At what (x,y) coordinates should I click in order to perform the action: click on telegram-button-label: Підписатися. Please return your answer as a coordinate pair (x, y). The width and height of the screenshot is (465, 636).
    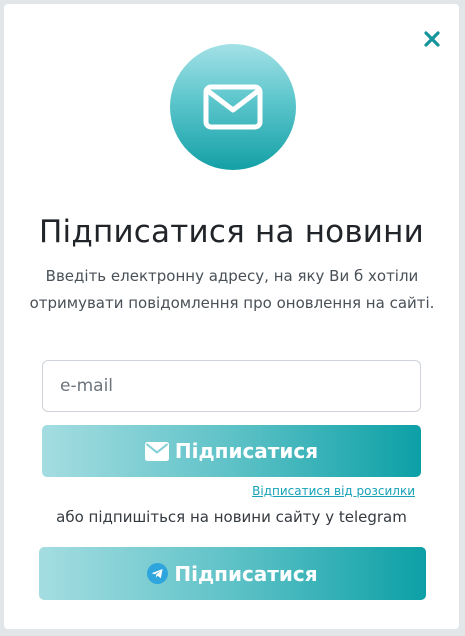
    Looking at the image, I should click on (246, 573).